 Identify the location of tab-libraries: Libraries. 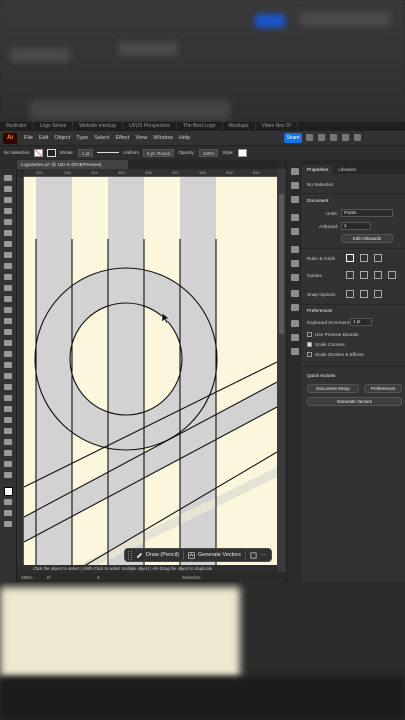
(347, 169).